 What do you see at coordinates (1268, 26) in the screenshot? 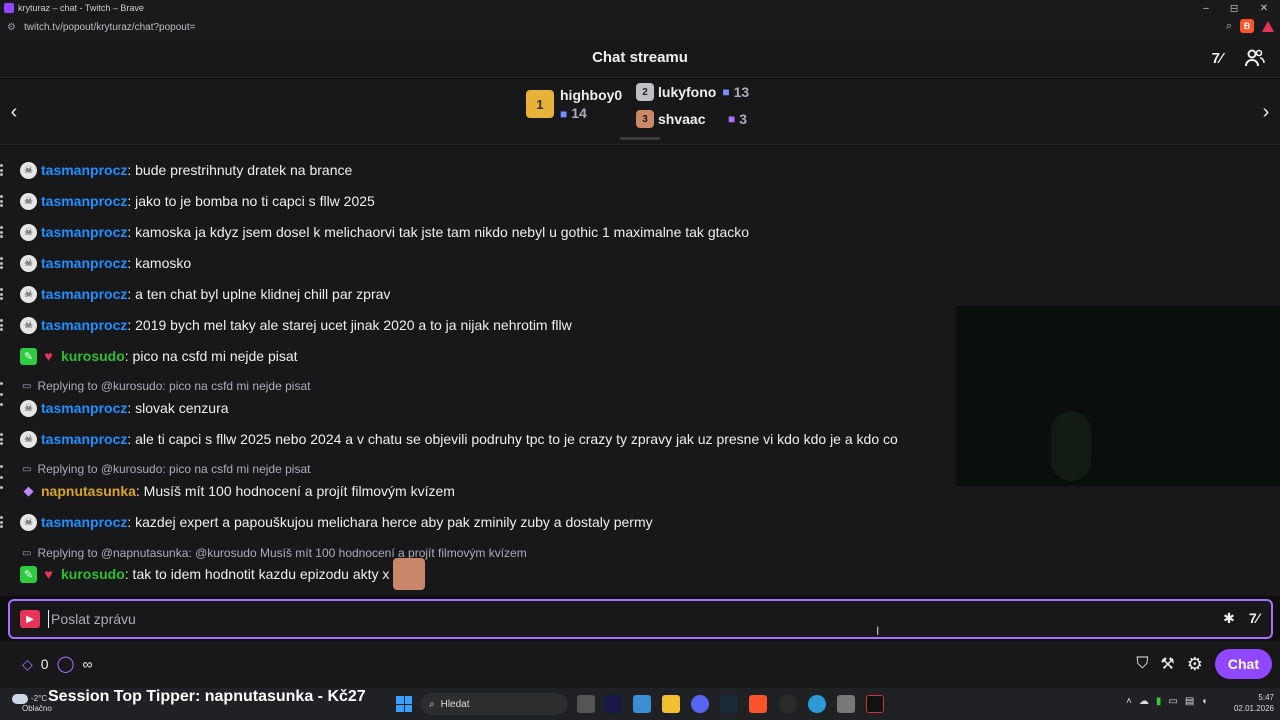
I see `brave-rewards-icon` at bounding box center [1268, 26].